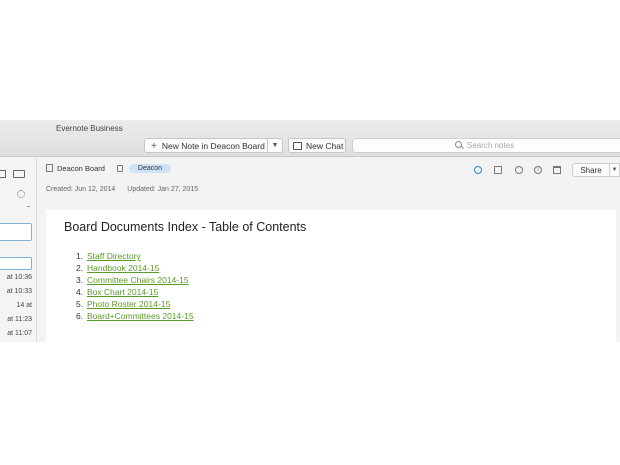  I want to click on note-time: 14 at, so click(24, 305).